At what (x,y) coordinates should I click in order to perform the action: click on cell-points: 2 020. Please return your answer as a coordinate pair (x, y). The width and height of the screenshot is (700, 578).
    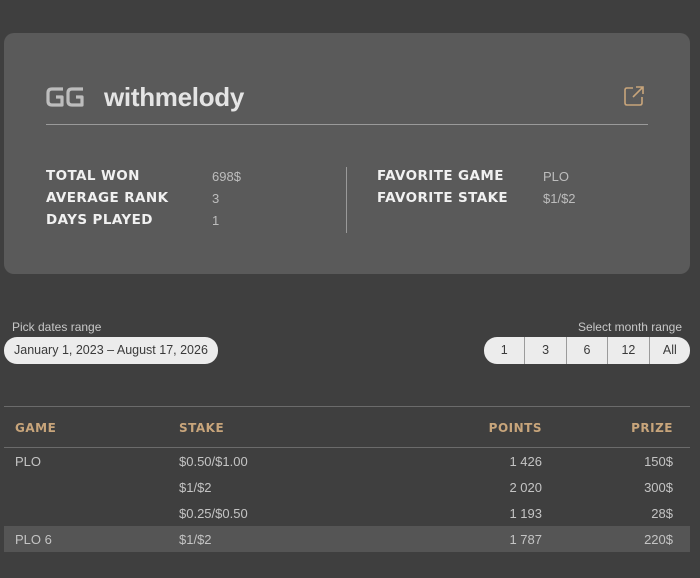
    Looking at the image, I should click on (525, 487).